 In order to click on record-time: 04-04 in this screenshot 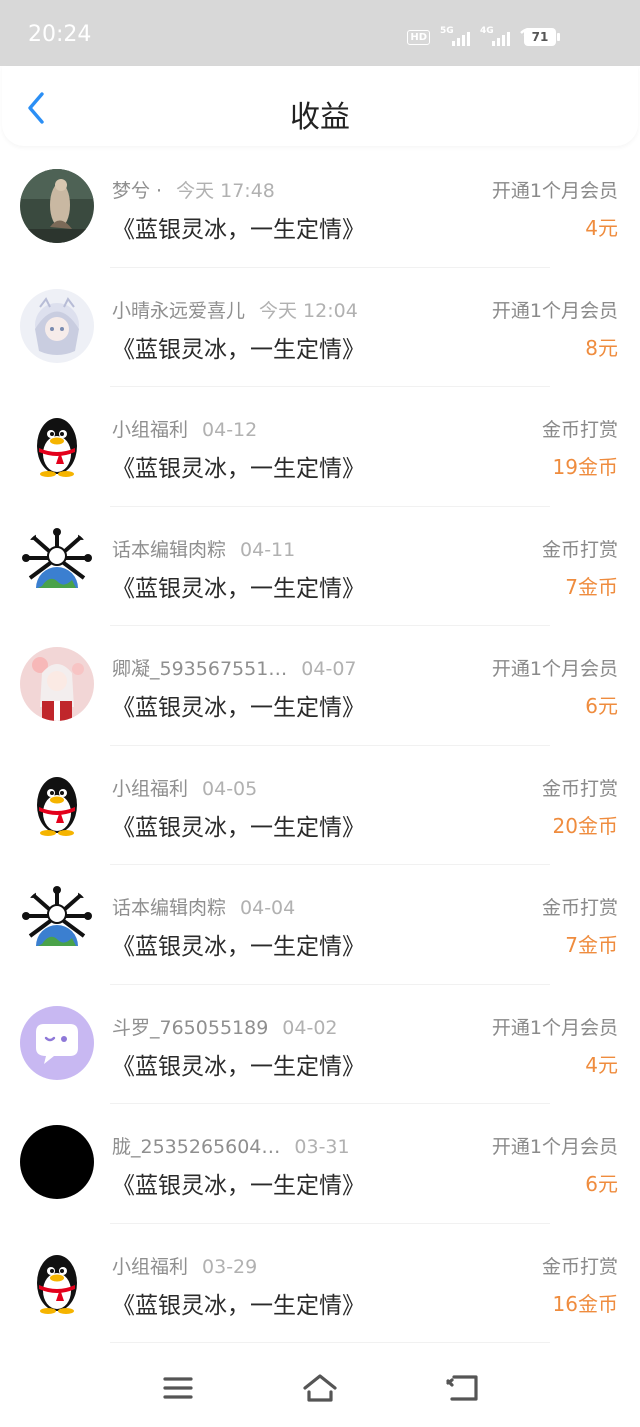, I will do `click(268, 908)`.